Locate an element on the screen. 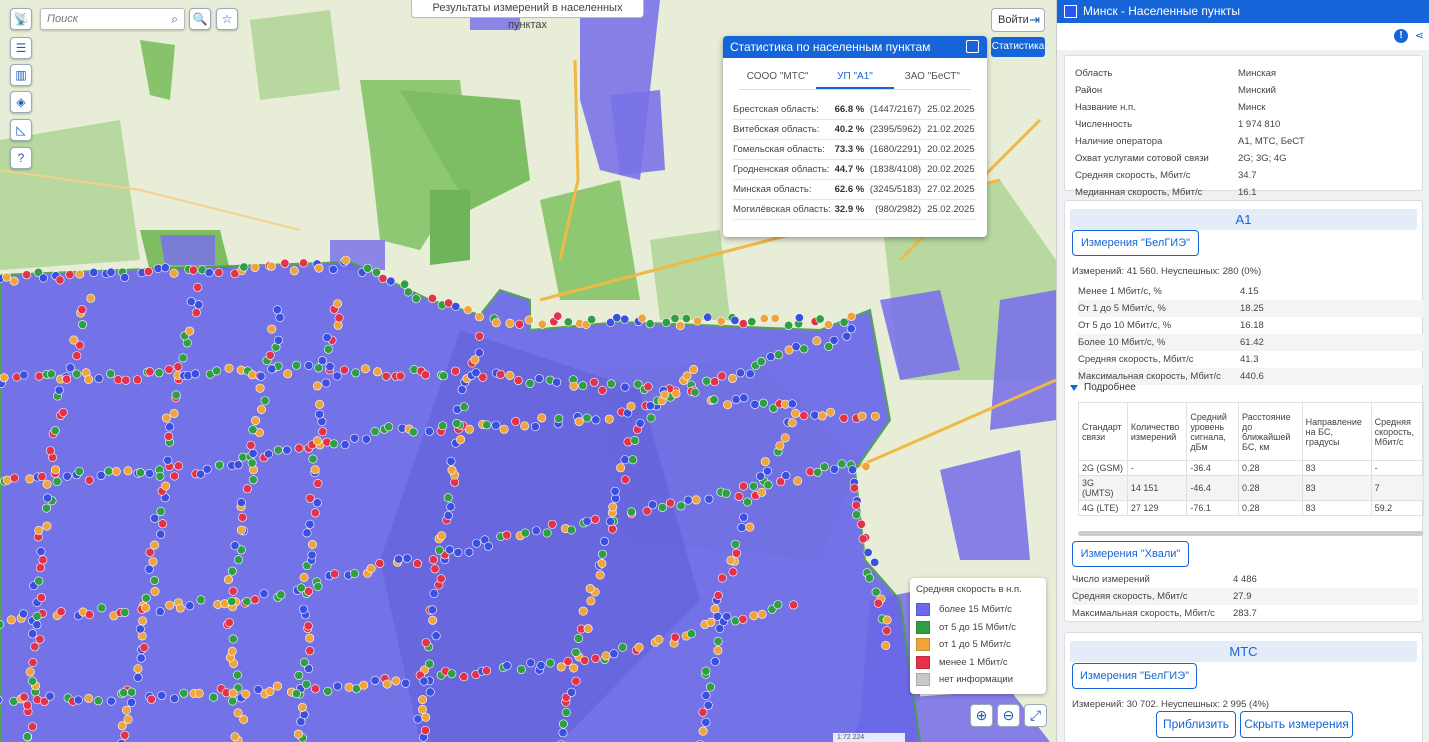 This screenshot has height=742, width=1429. mts-belgie-button: Измерения "БелГИЭ" is located at coordinates (1134, 676).